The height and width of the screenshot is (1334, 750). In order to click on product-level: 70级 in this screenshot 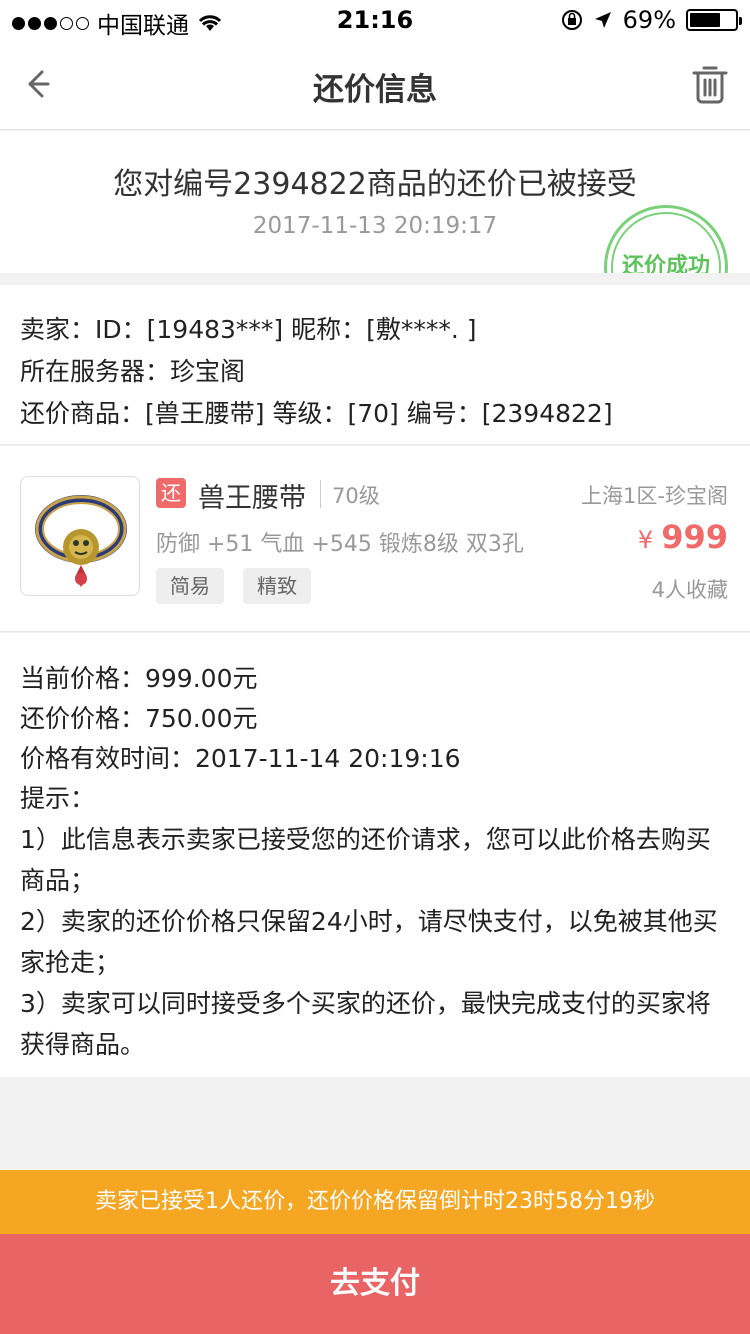, I will do `click(356, 496)`.